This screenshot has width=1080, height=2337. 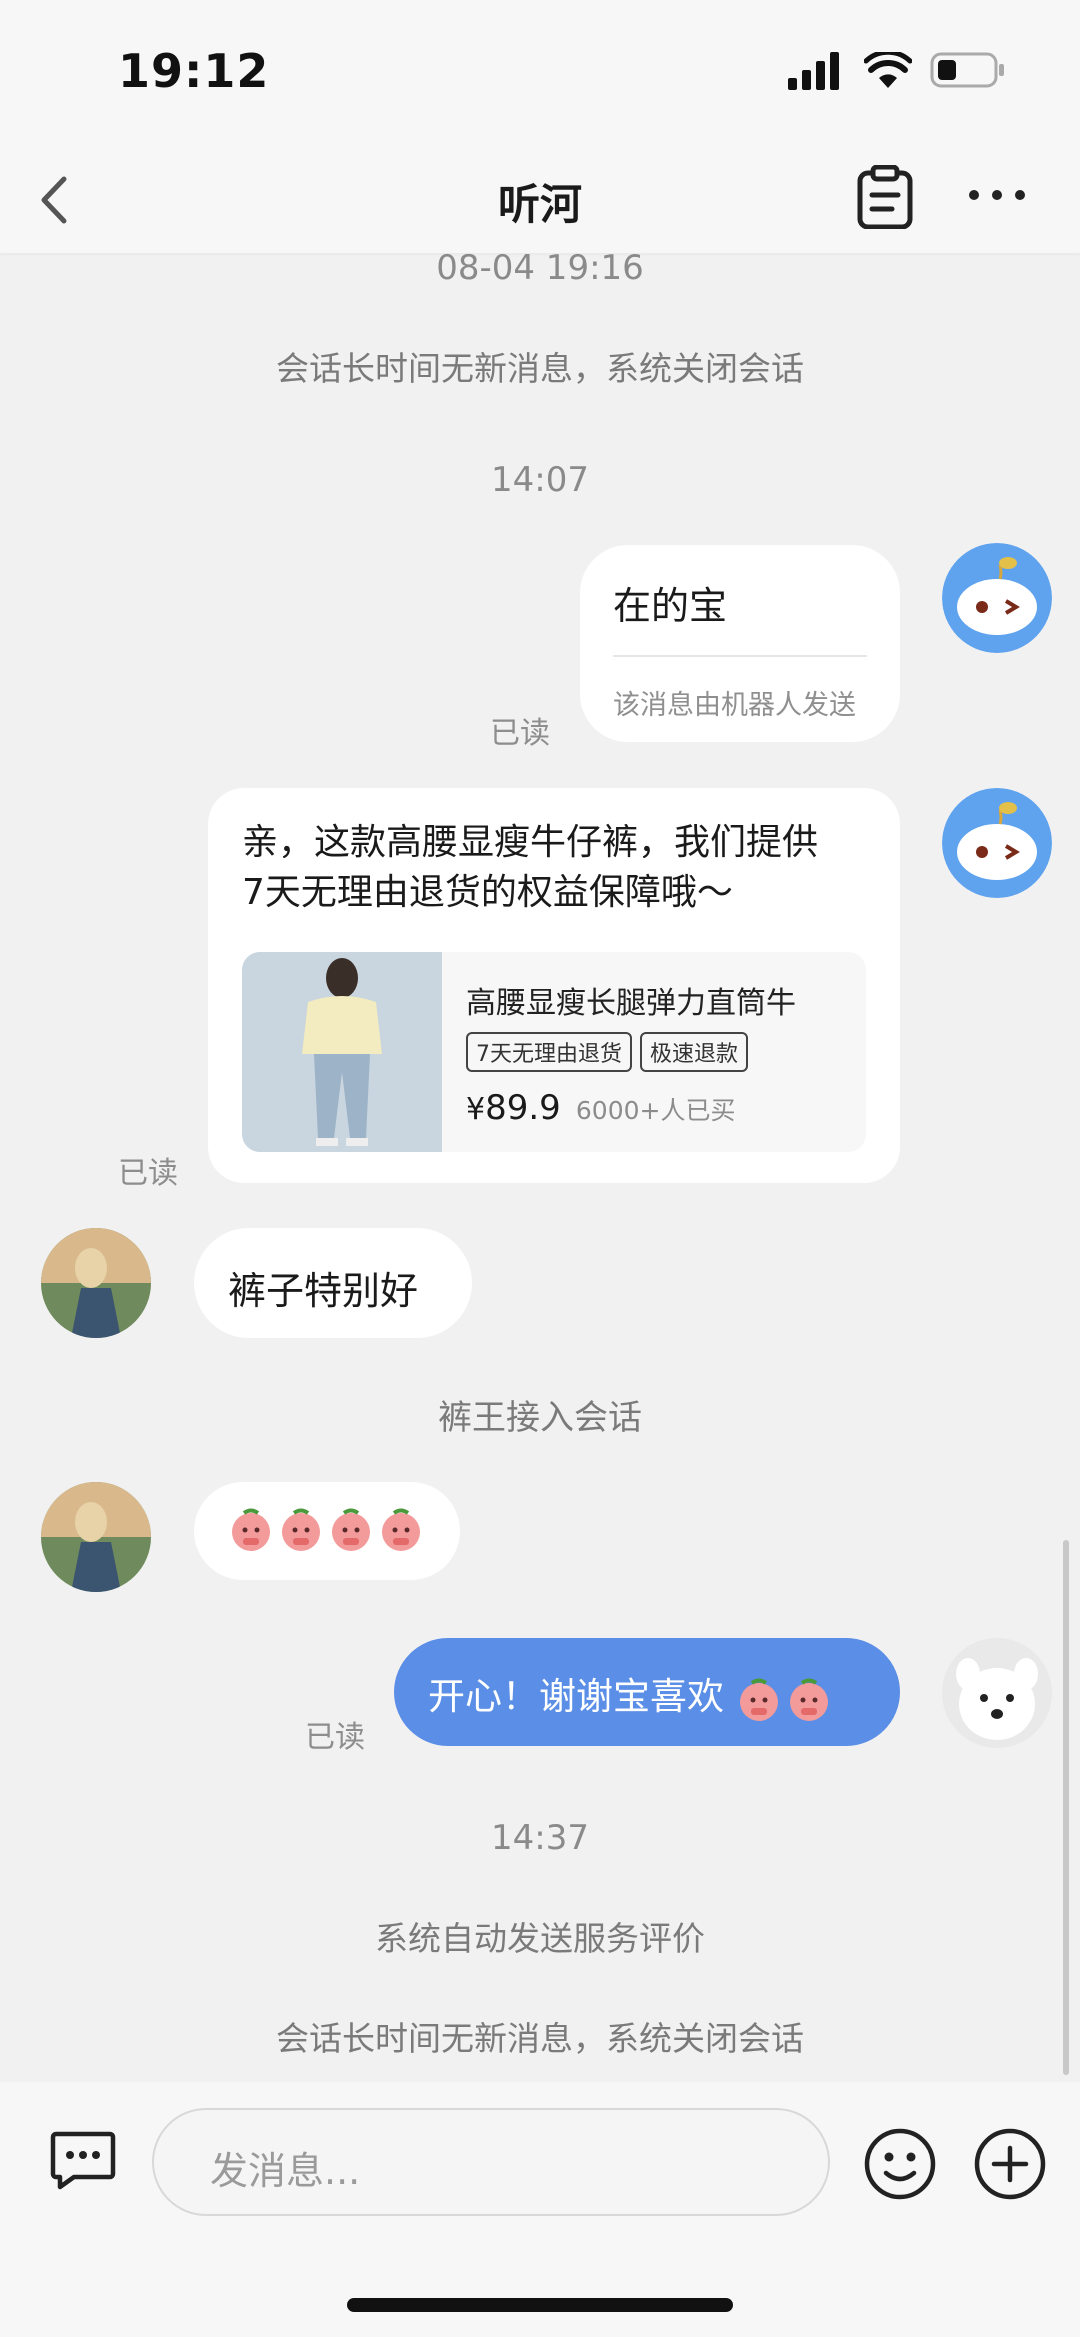 What do you see at coordinates (539, 204) in the screenshot?
I see `page-title: 听河` at bounding box center [539, 204].